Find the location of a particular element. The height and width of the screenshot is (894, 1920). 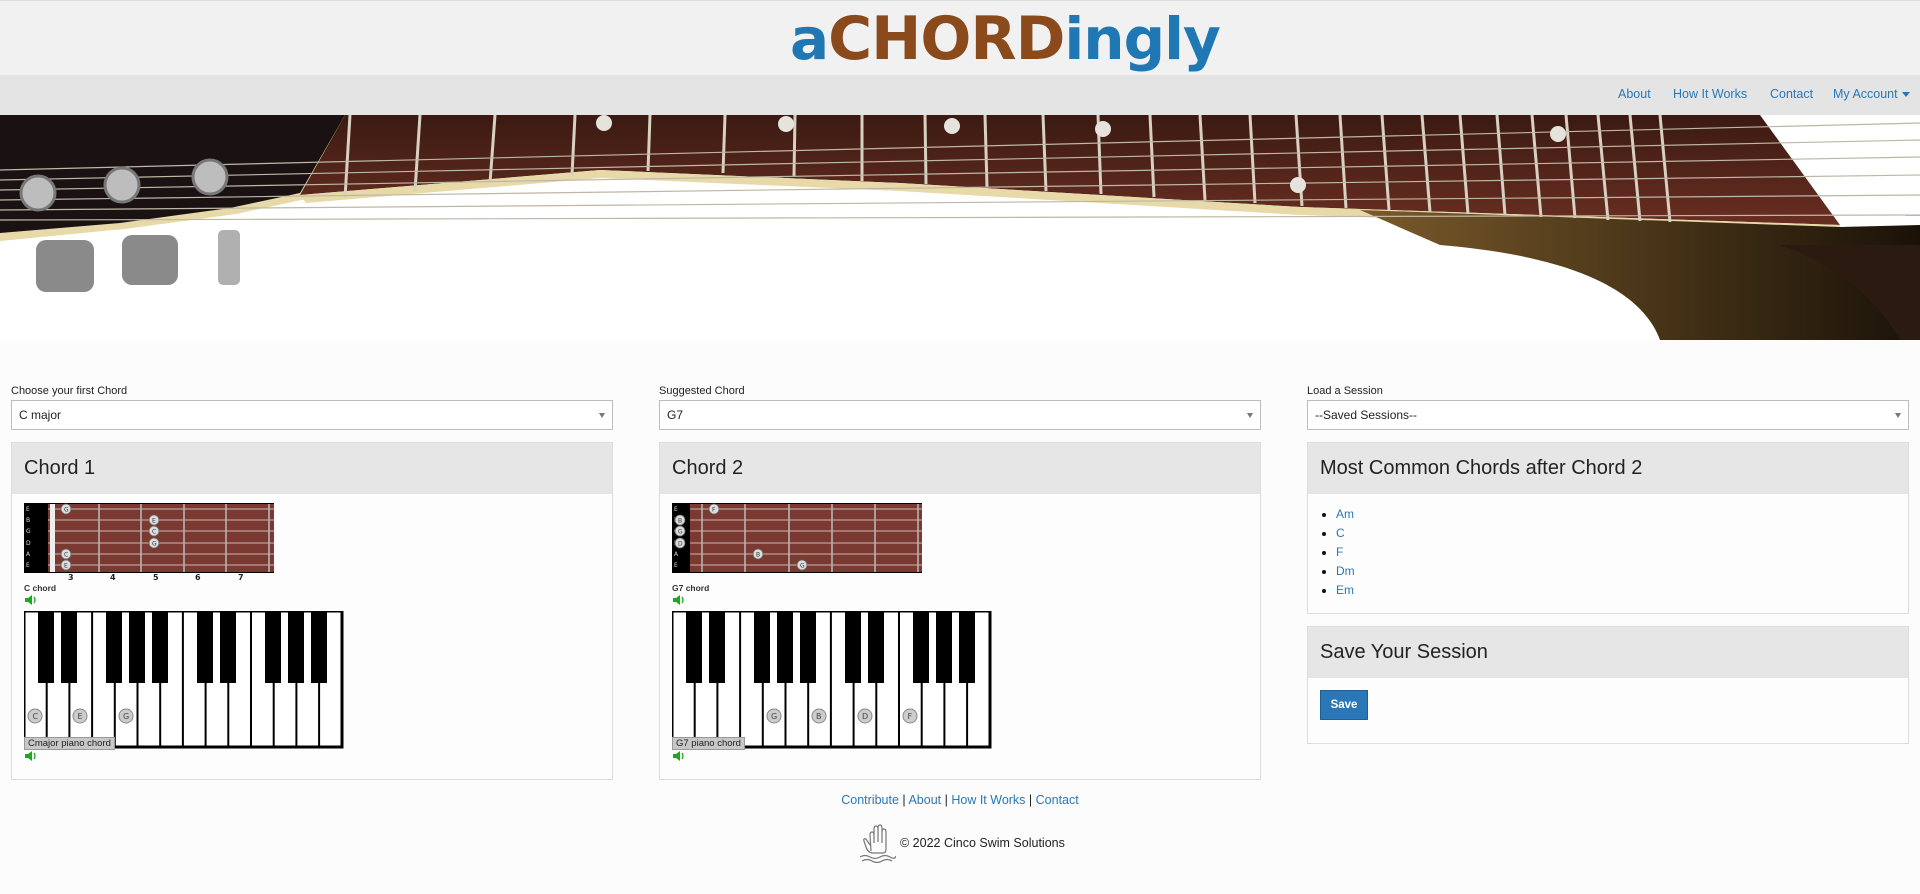

site-header: aCHORDingly is located at coordinates (960, 37).